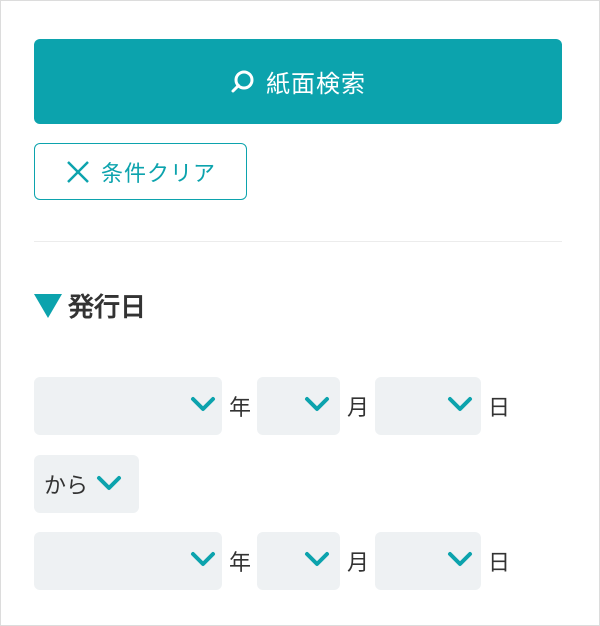 The width and height of the screenshot is (600, 626). Describe the element at coordinates (128, 561) in the screenshot. I see `to-year-select` at that location.